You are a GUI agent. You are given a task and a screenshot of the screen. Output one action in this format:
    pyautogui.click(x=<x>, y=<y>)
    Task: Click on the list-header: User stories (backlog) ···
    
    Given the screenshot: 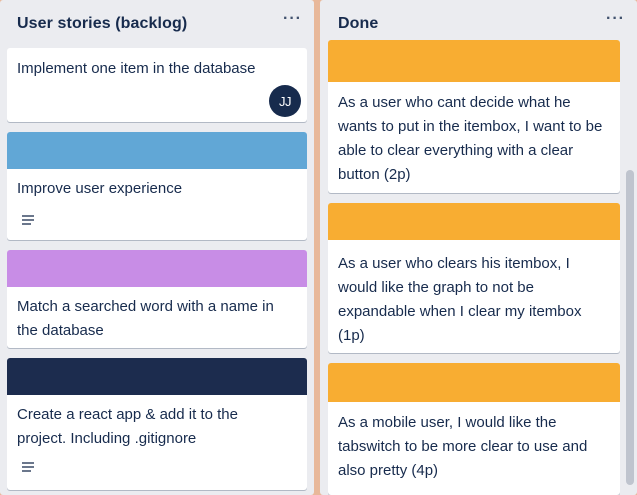 What is the action you would take?
    pyautogui.click(x=157, y=24)
    